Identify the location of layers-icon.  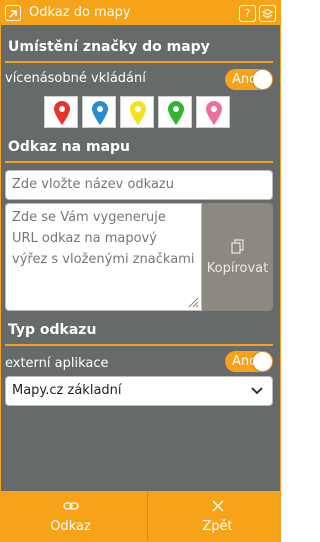
(267, 13).